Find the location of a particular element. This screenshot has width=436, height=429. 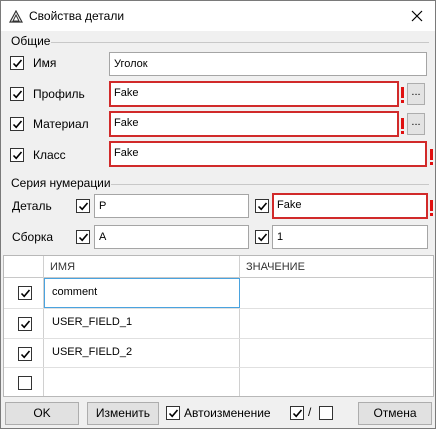

row-name: USER_FIELD_2 is located at coordinates (92, 352).